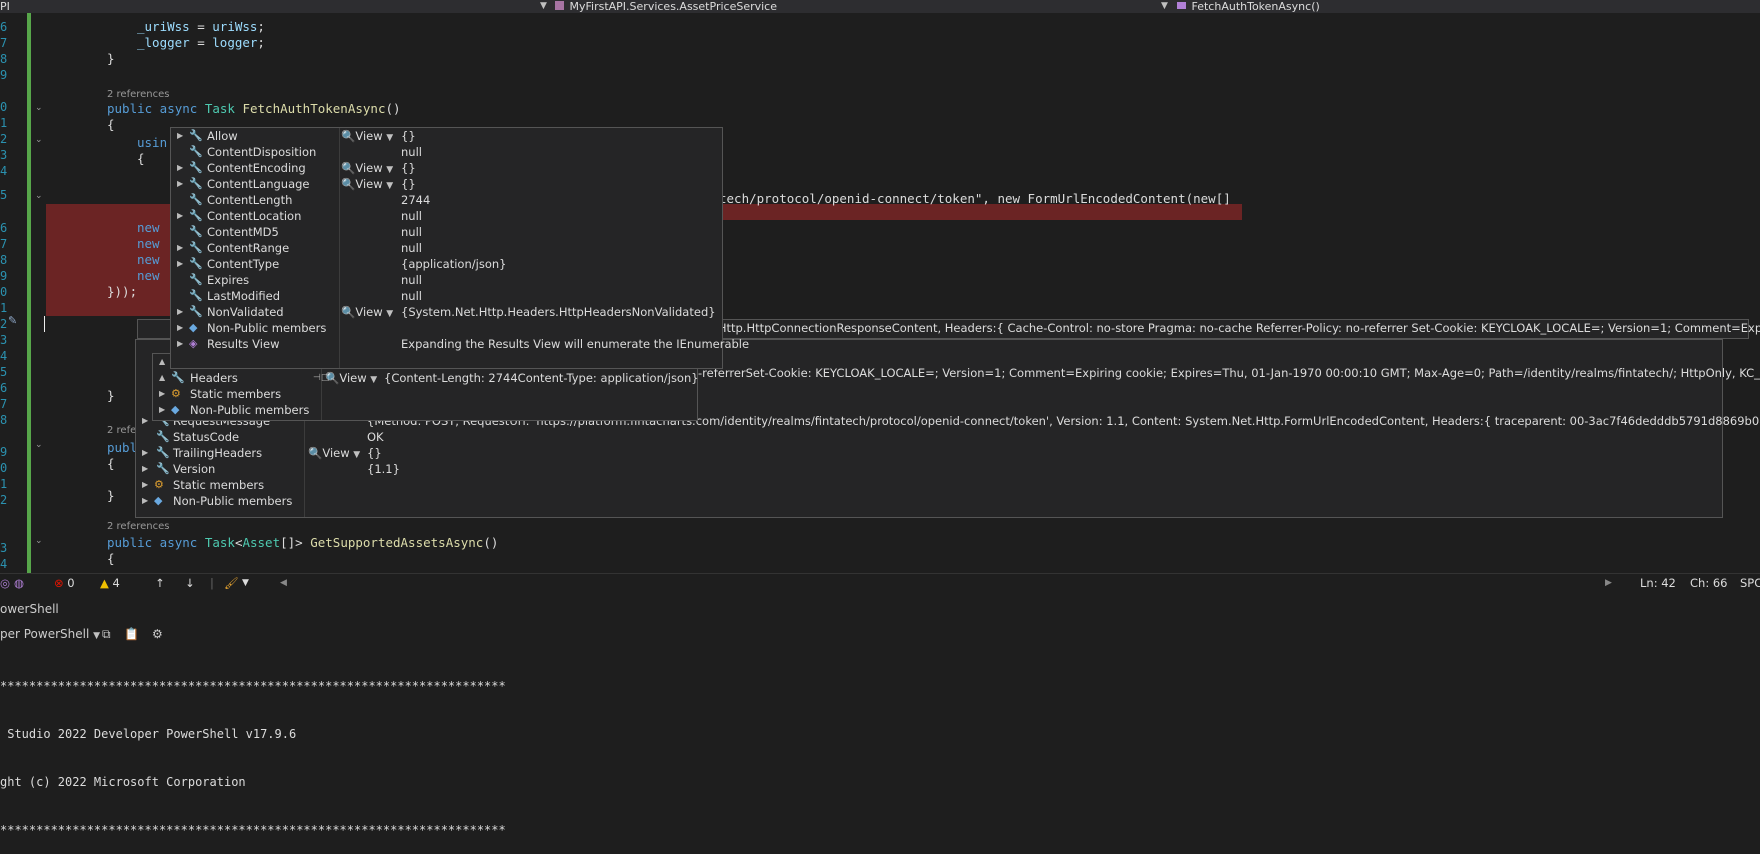  Describe the element at coordinates (262, 152) in the screenshot. I see `datatip-name: ContentDisposition` at that location.